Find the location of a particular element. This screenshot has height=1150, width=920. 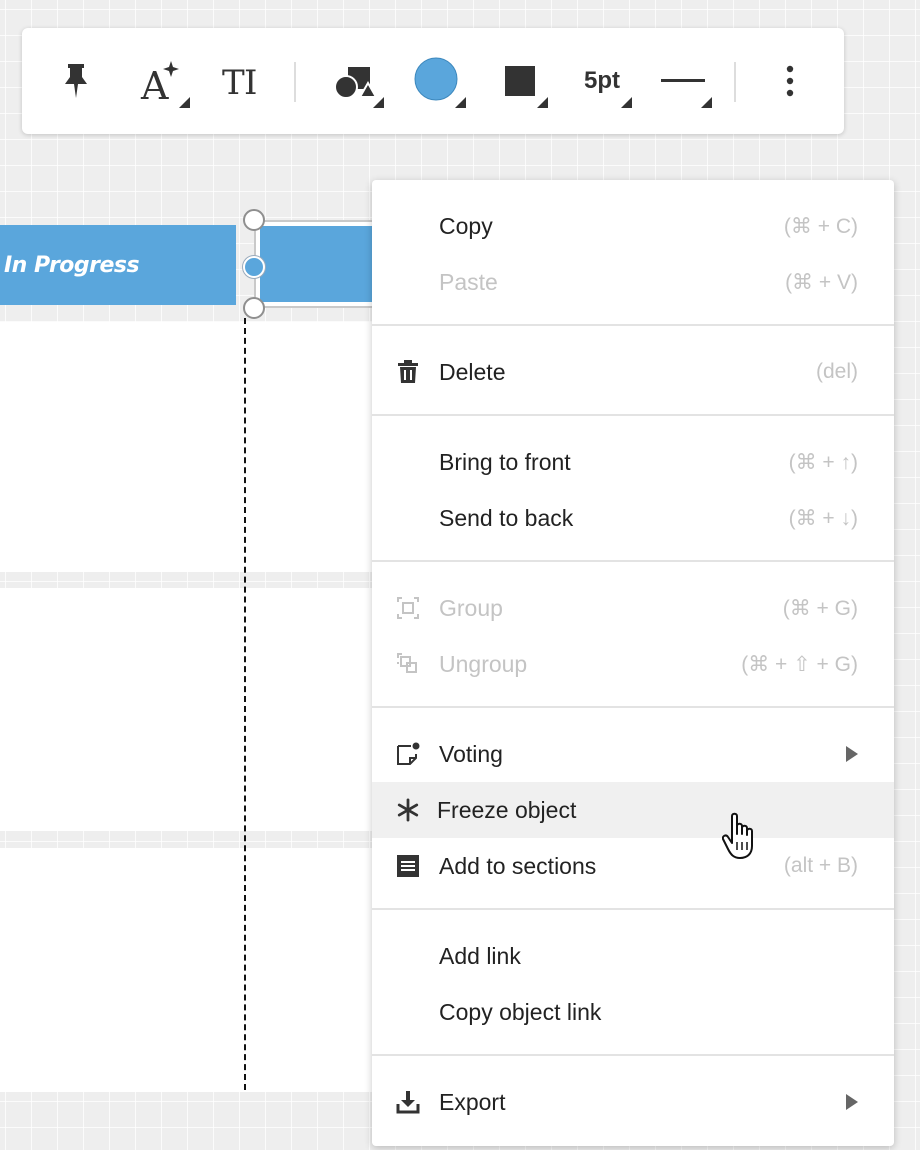

menu-item-export: Export is located at coordinates (633, 1102).